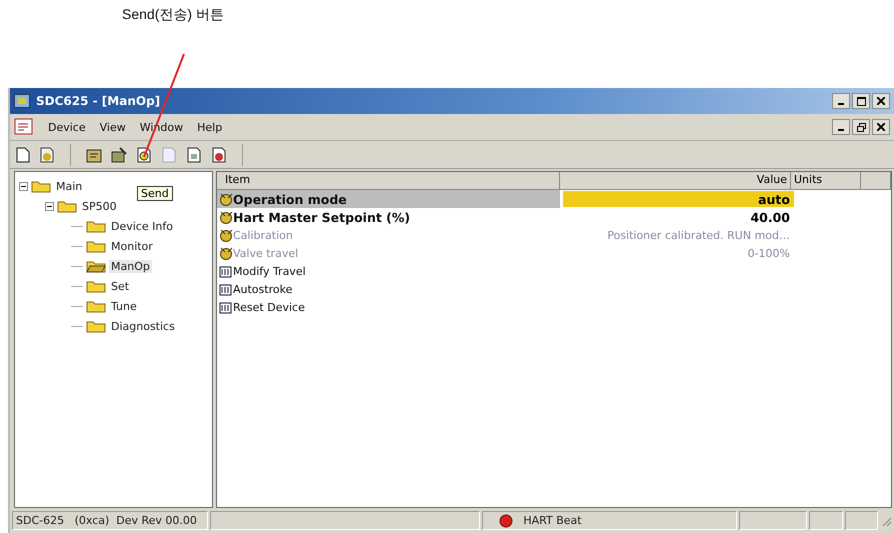  What do you see at coordinates (143, 326) in the screenshot?
I see `tree-item: Diagnostics` at bounding box center [143, 326].